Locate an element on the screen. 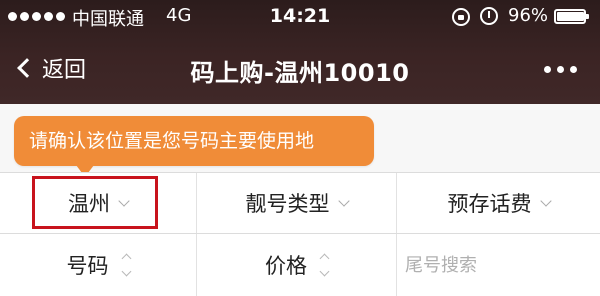  filter-city-label: 温州 is located at coordinates (89, 204).